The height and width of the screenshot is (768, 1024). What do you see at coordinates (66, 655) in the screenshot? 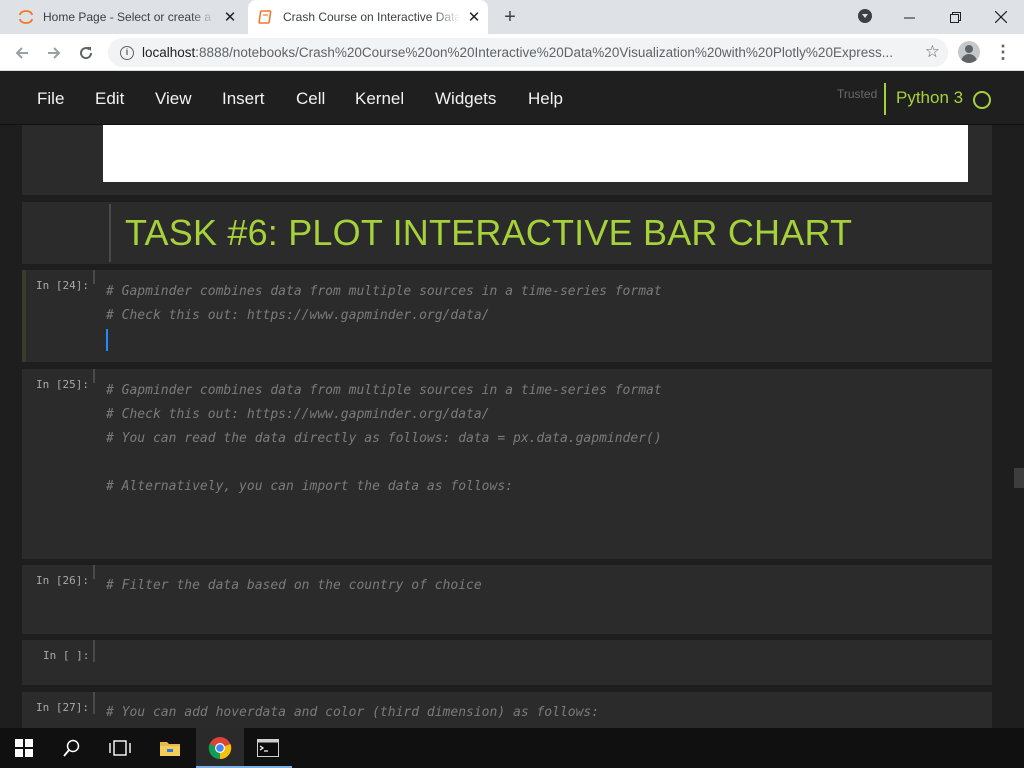
I see `input-prompt: In [ ]:` at bounding box center [66, 655].